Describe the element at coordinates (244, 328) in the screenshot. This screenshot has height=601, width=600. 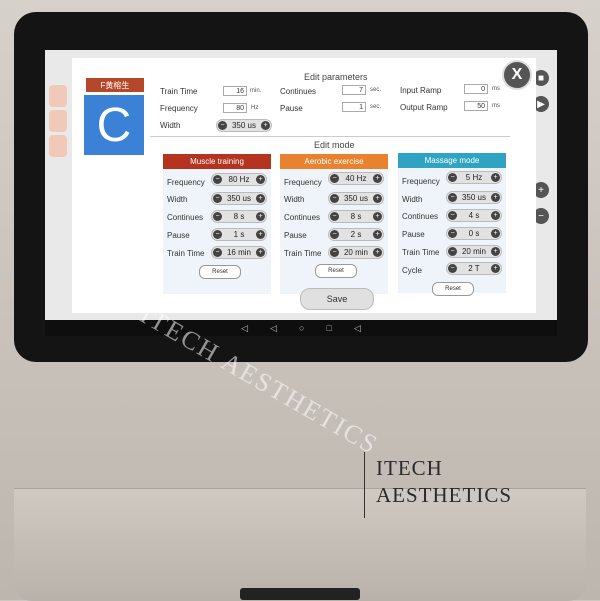
I see `volume-down-icon: ◁` at that location.